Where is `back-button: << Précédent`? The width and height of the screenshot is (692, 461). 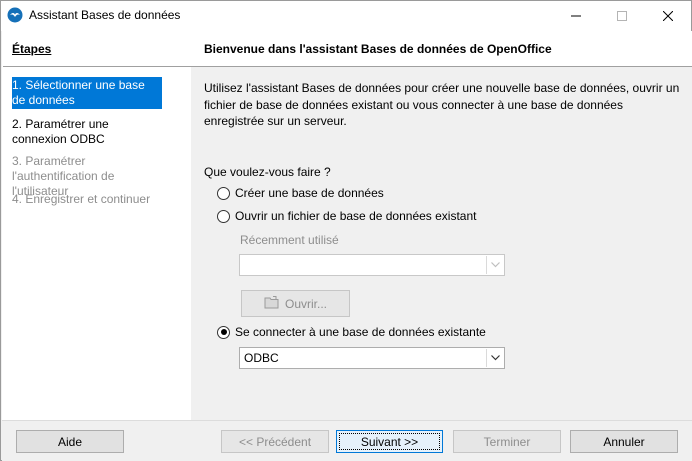 back-button: << Précédent is located at coordinates (275, 441).